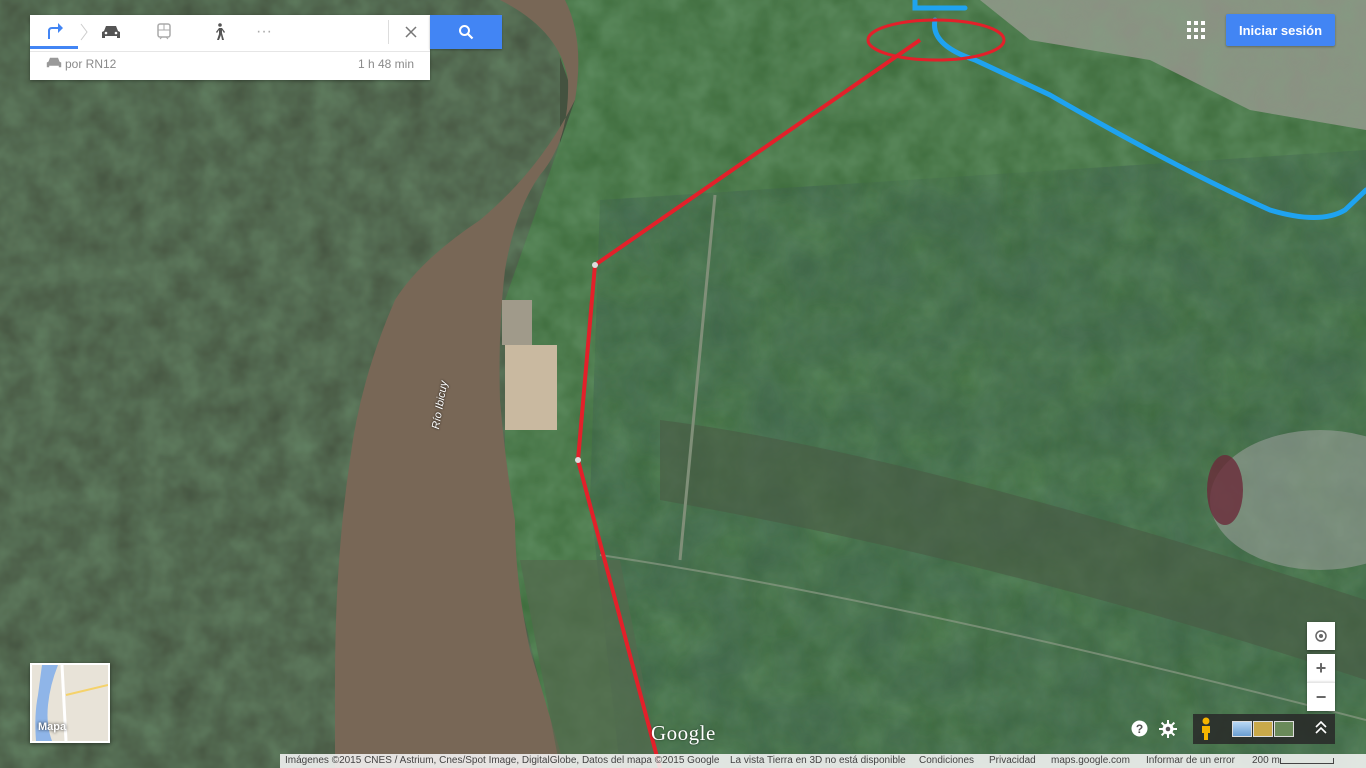 The image size is (1366, 768). What do you see at coordinates (1321, 668) in the screenshot?
I see `zoom-in-button: +` at bounding box center [1321, 668].